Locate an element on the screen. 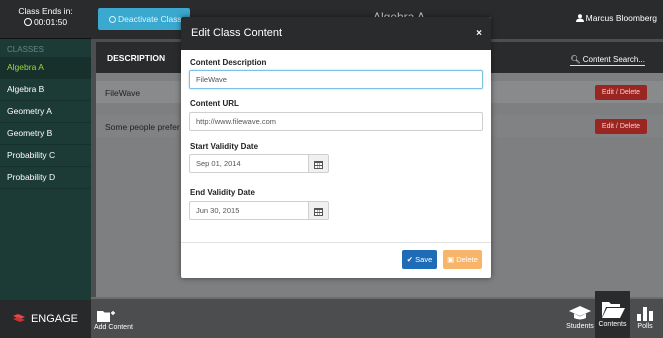  sidebar-item-probability-c: Probability C is located at coordinates (45, 156).